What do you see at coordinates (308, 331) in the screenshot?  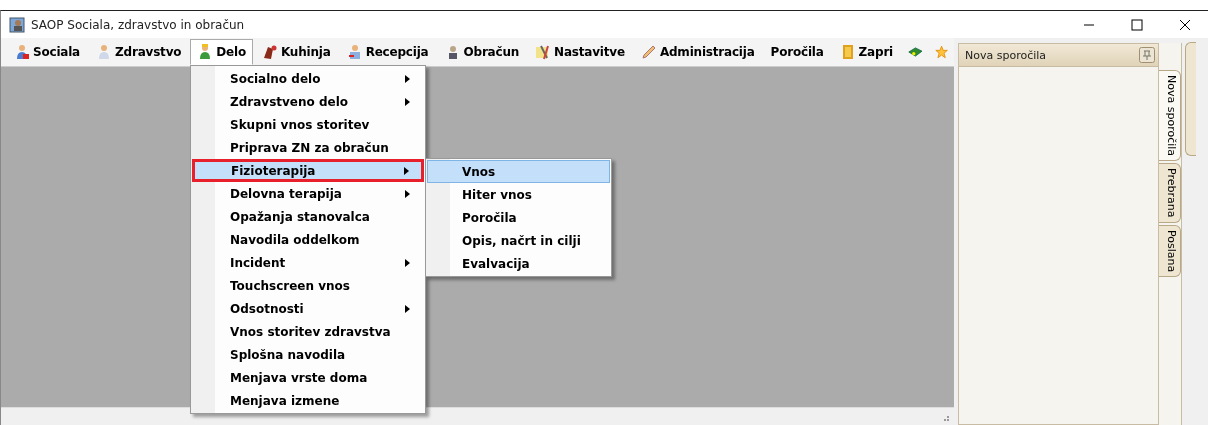 I see `menu-entry: Vnos storitev zdravstva` at bounding box center [308, 331].